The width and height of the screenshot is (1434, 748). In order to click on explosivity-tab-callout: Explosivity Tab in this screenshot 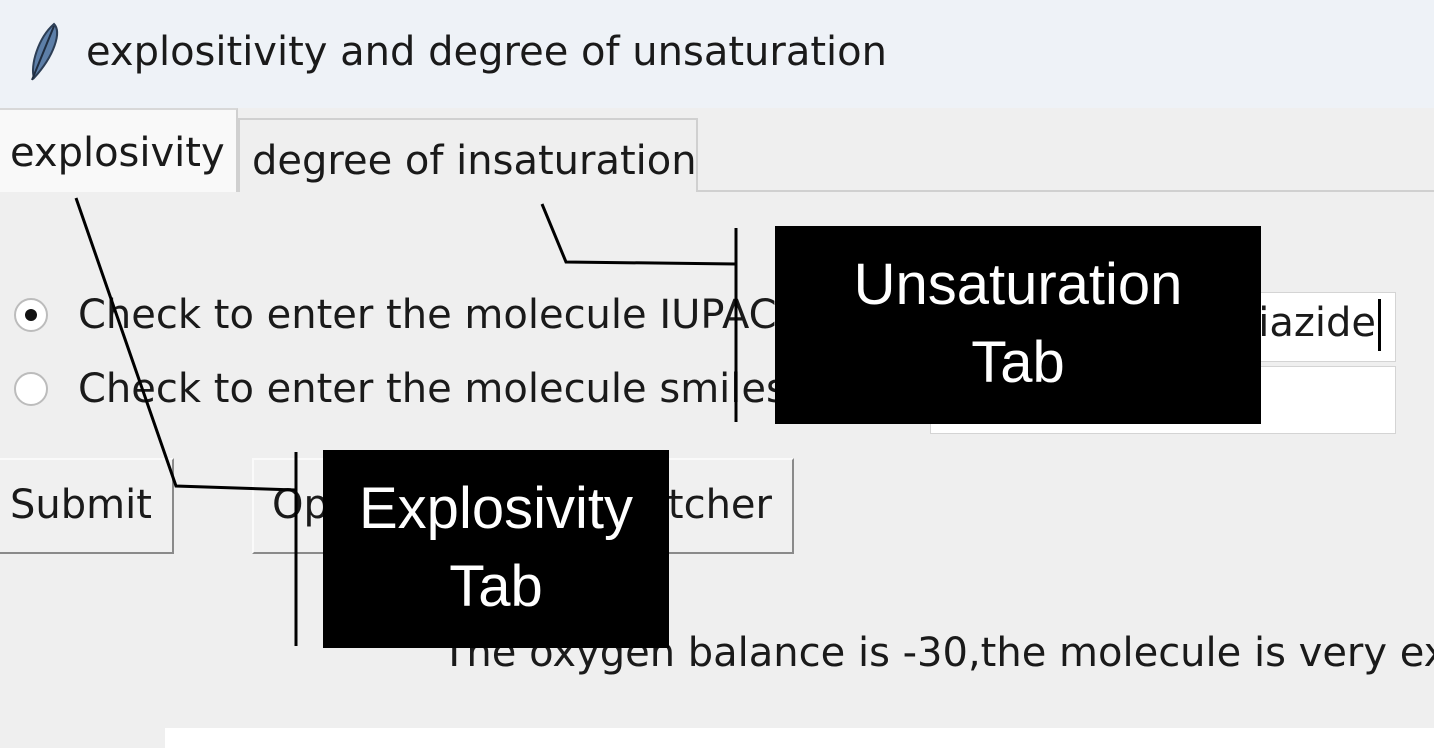, I will do `click(496, 549)`.